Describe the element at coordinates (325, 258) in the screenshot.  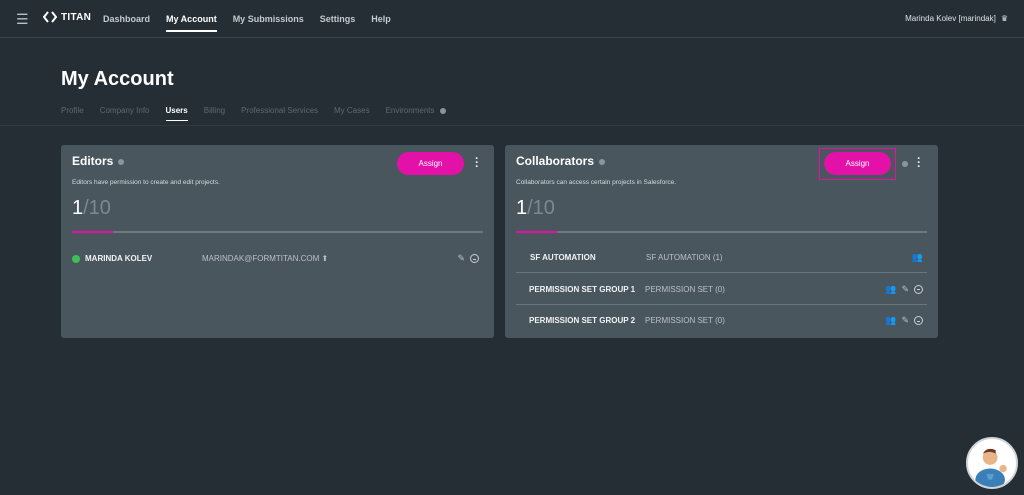
I see `salesforce-icon: ⬆` at that location.